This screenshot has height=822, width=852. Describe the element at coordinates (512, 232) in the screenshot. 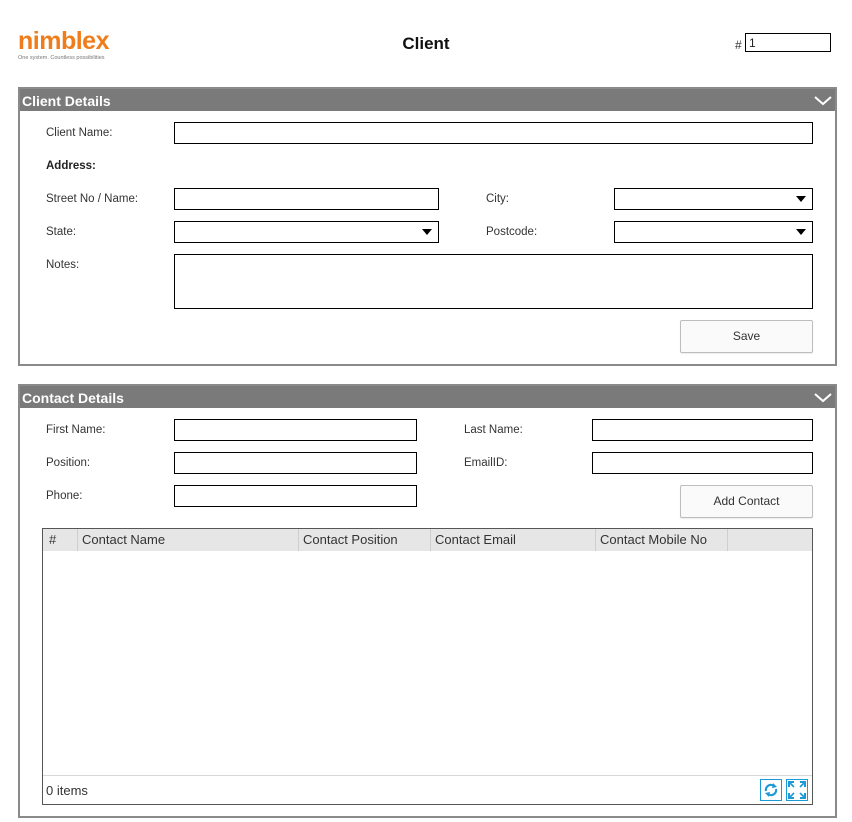

I see `postcode-label: Postcode:` at that location.